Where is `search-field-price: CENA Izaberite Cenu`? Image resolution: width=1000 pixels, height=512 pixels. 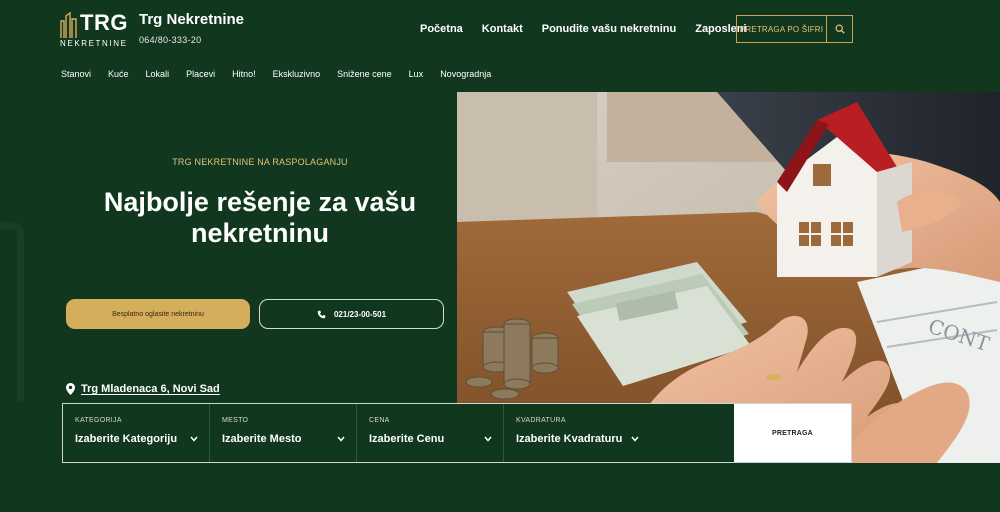 search-field-price: CENA Izaberite Cenu is located at coordinates (430, 433).